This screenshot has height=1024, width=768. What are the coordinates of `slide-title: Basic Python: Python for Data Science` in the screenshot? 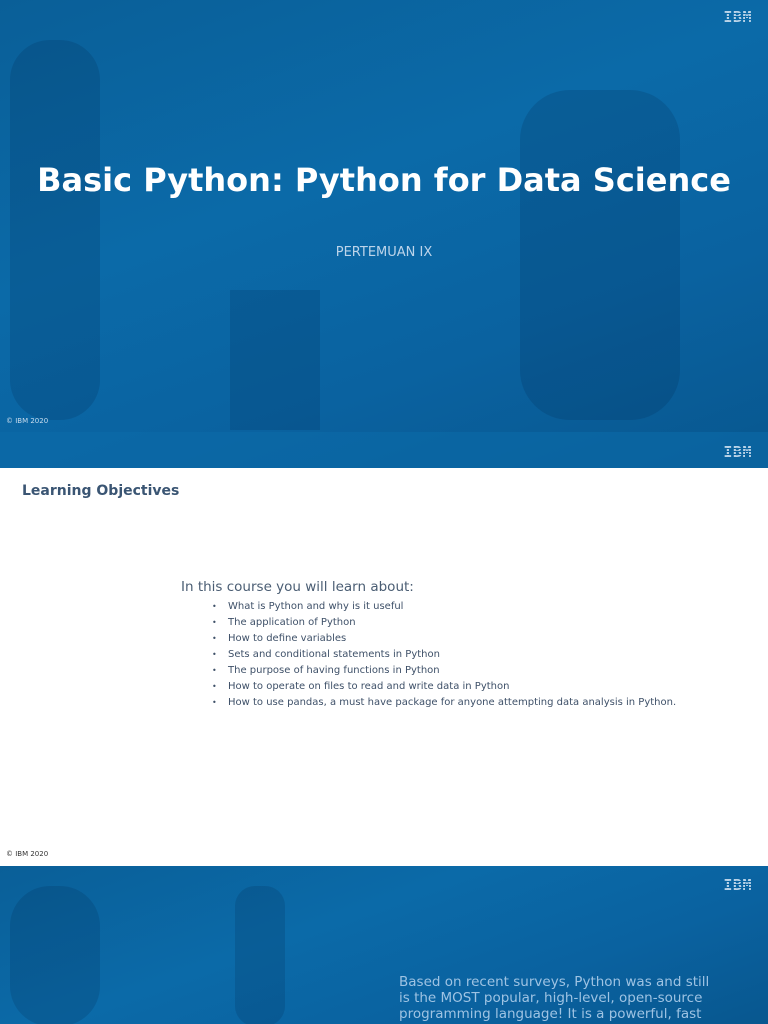 It's located at (384, 180).